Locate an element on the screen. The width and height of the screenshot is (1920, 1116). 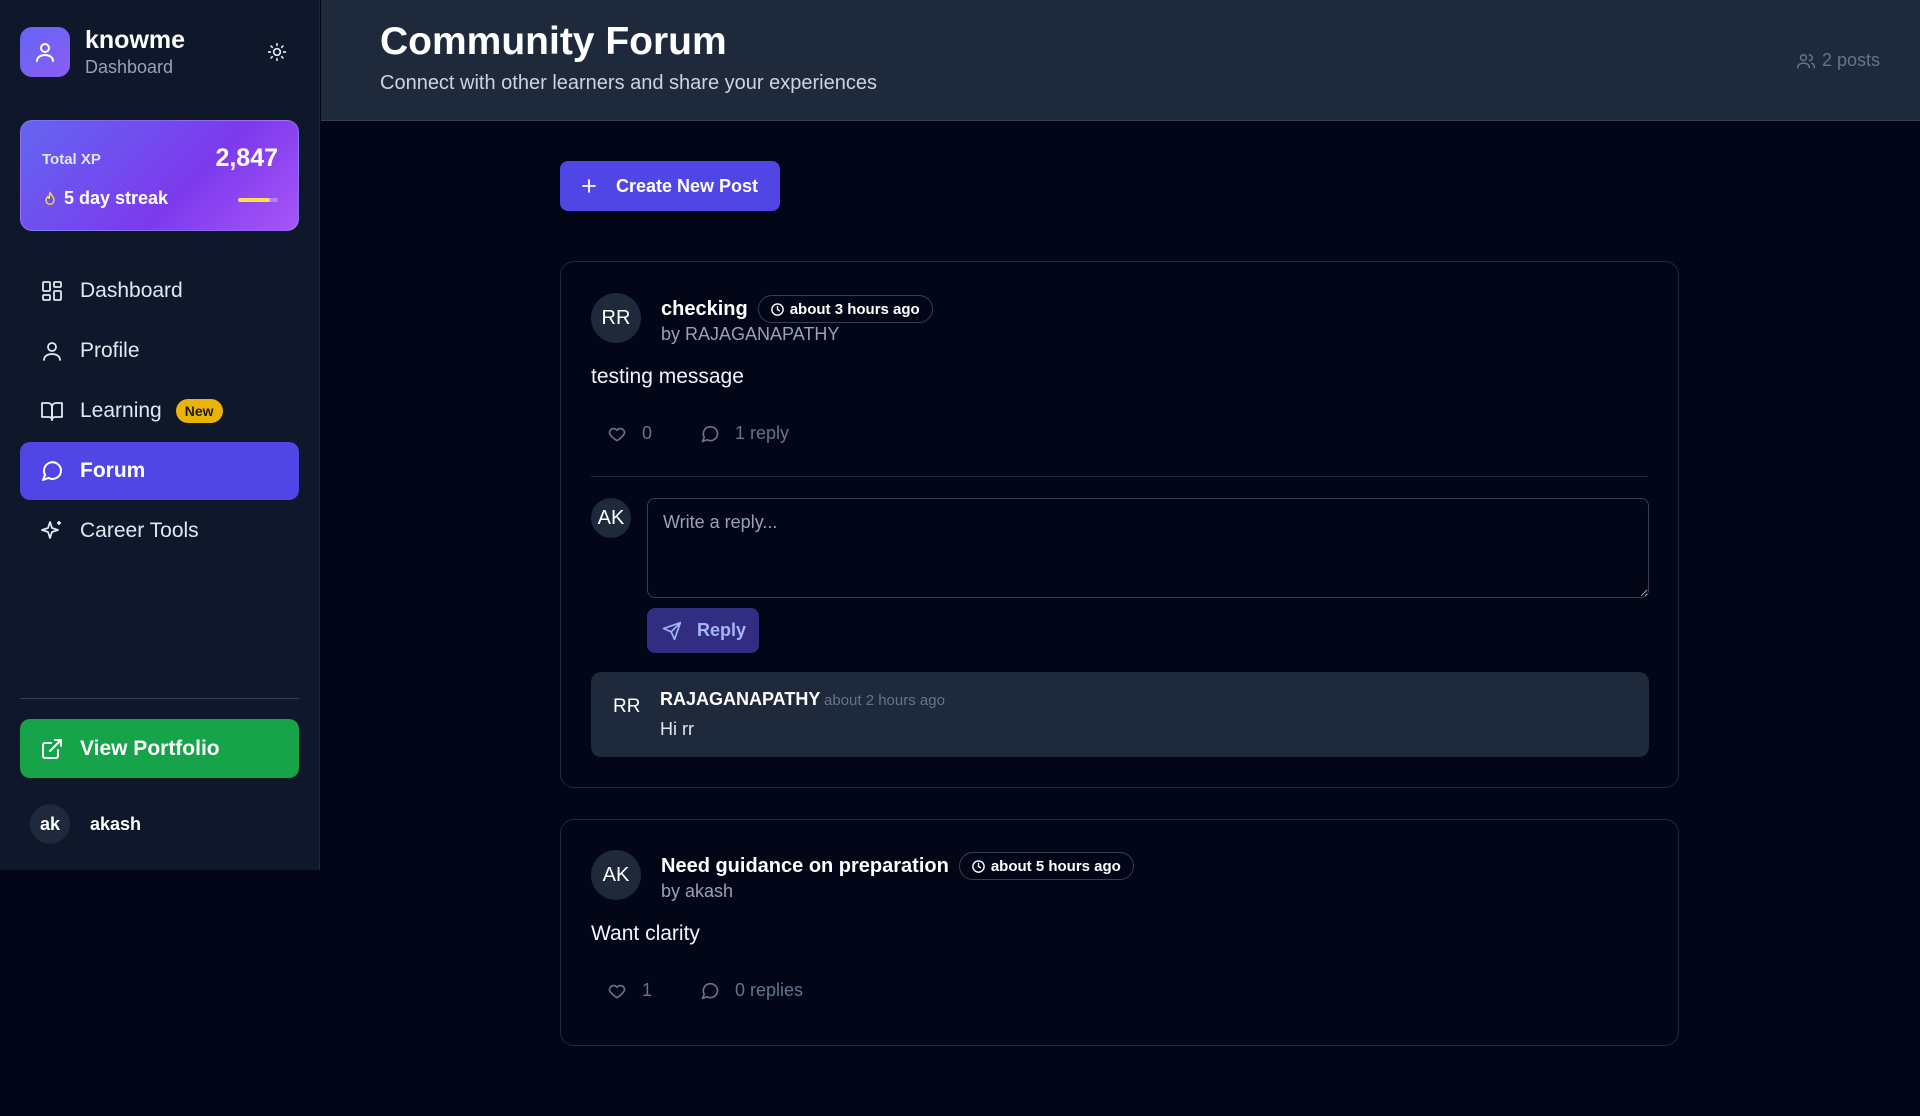
sidebar-item-dashboard: Dashboard is located at coordinates (159, 291).